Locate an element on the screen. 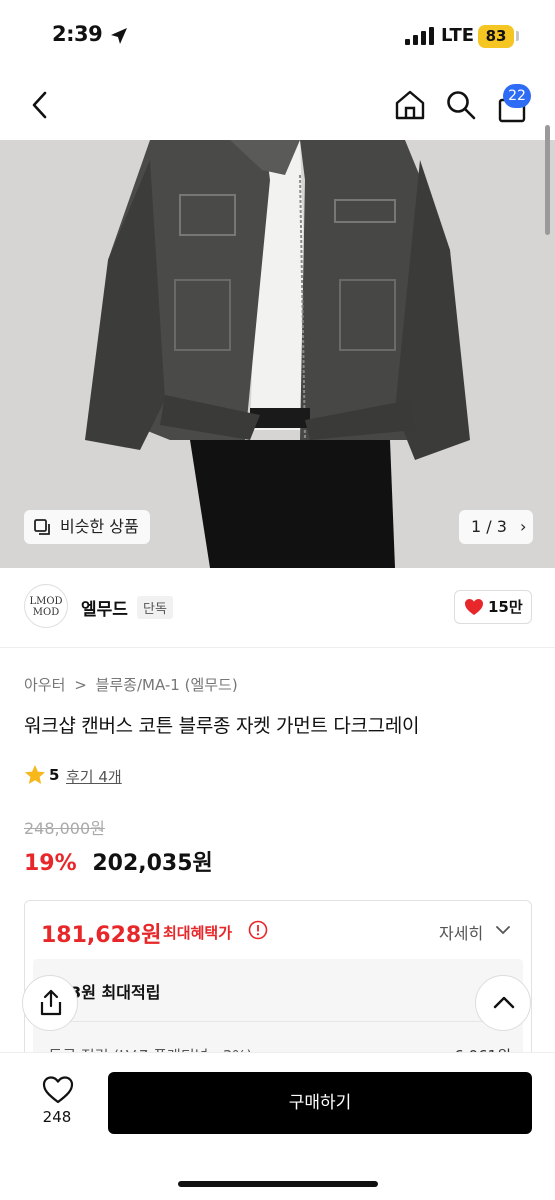  image-page-indicator: 1 / 3 › is located at coordinates (496, 527).